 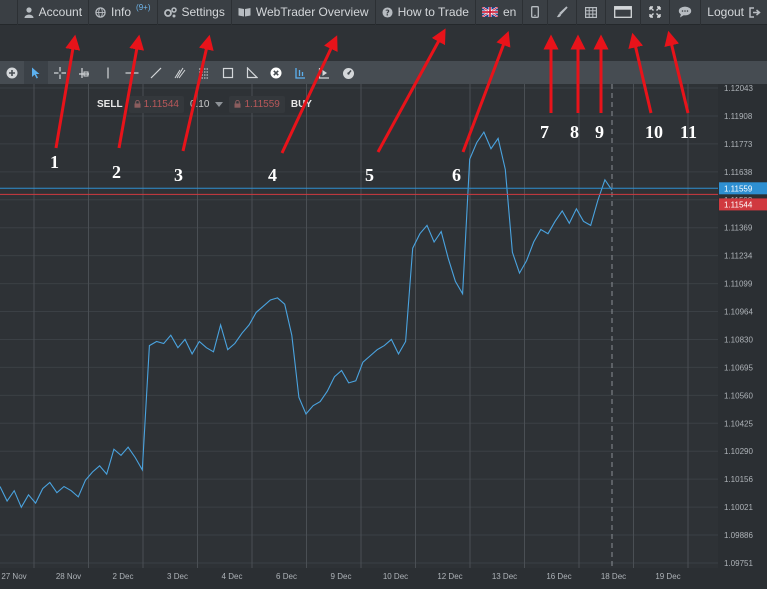 What do you see at coordinates (433, 12) in the screenshot?
I see `how-to-trade-label: How to Trade` at bounding box center [433, 12].